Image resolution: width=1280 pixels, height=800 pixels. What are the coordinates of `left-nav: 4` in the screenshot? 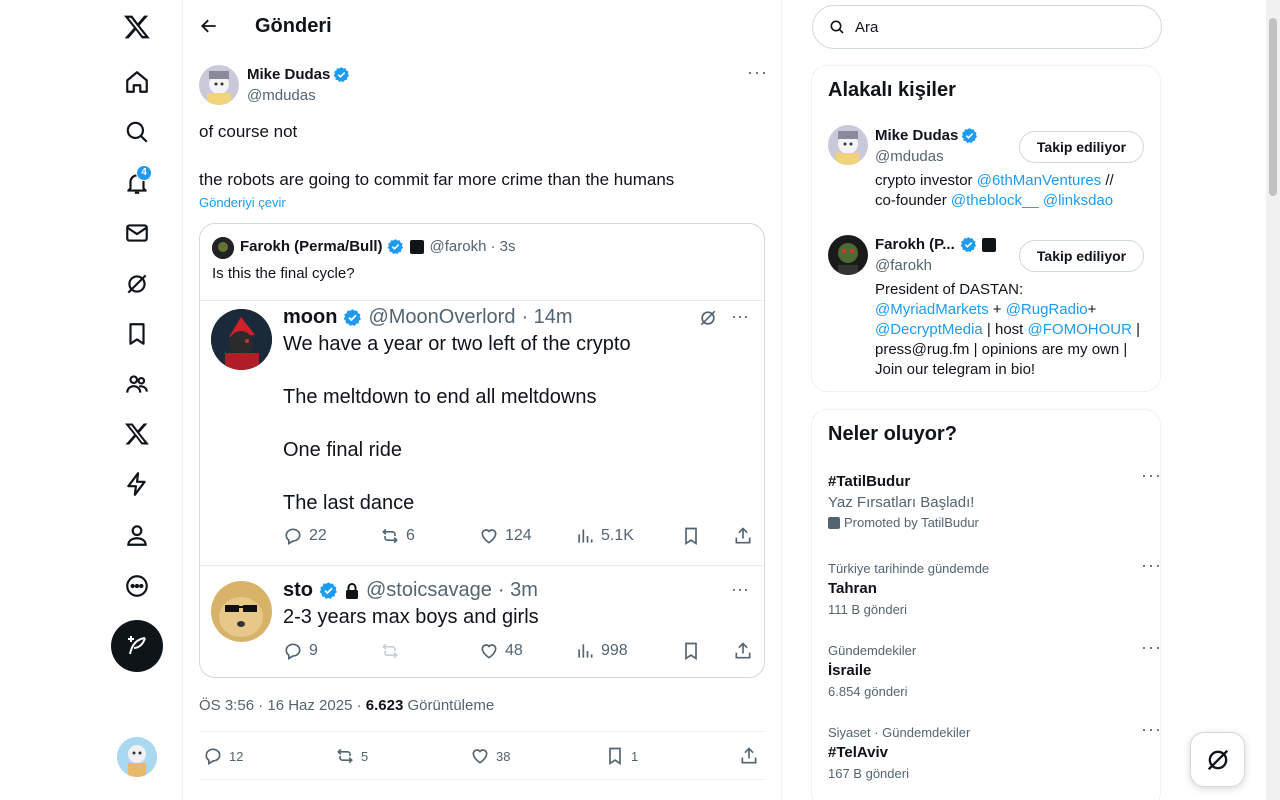 It's located at (91, 400).